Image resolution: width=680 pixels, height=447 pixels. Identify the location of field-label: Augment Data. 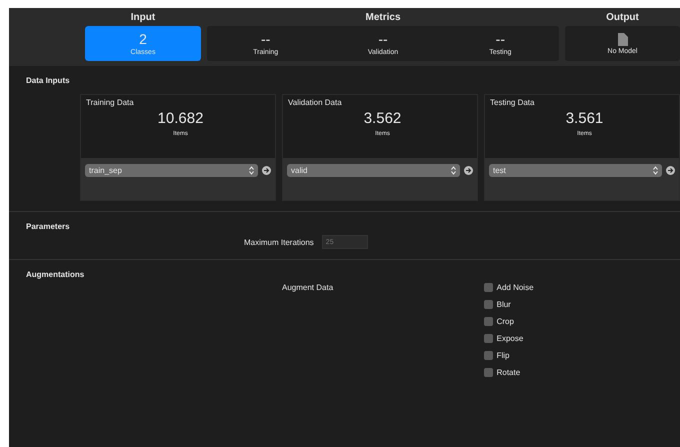
(308, 287).